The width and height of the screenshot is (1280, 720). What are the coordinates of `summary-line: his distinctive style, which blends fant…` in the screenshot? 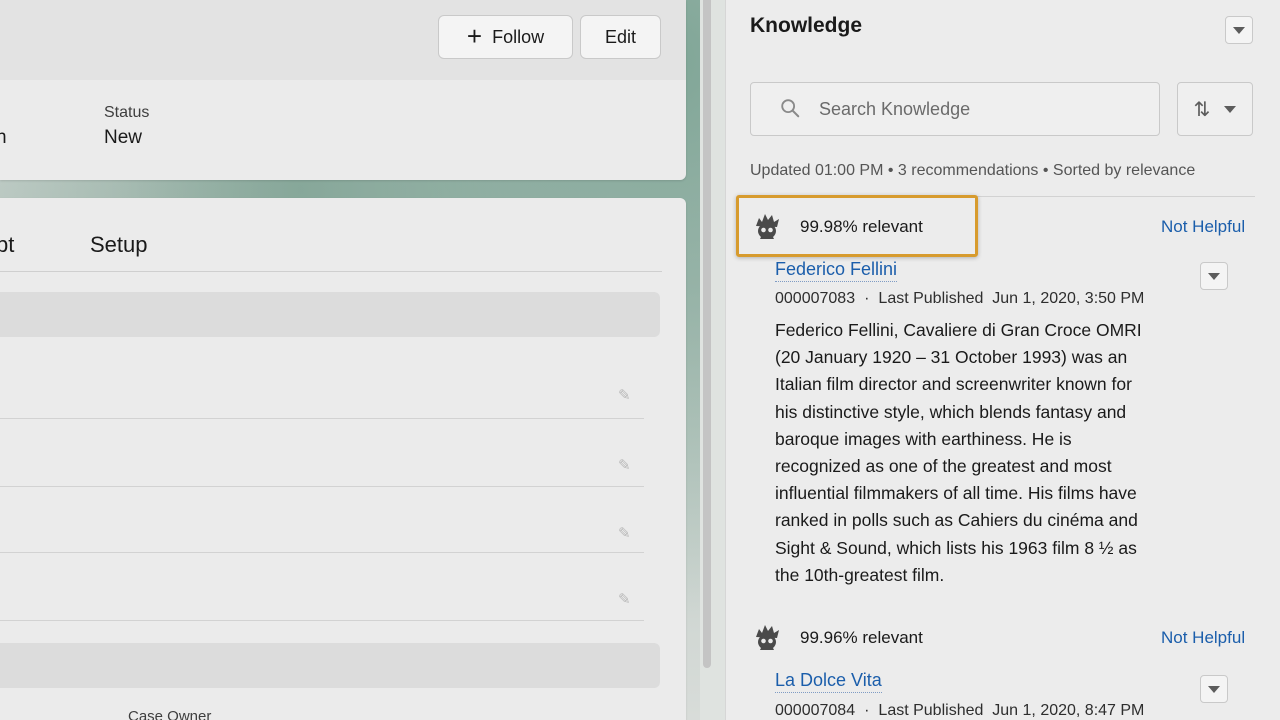 It's located at (951, 411).